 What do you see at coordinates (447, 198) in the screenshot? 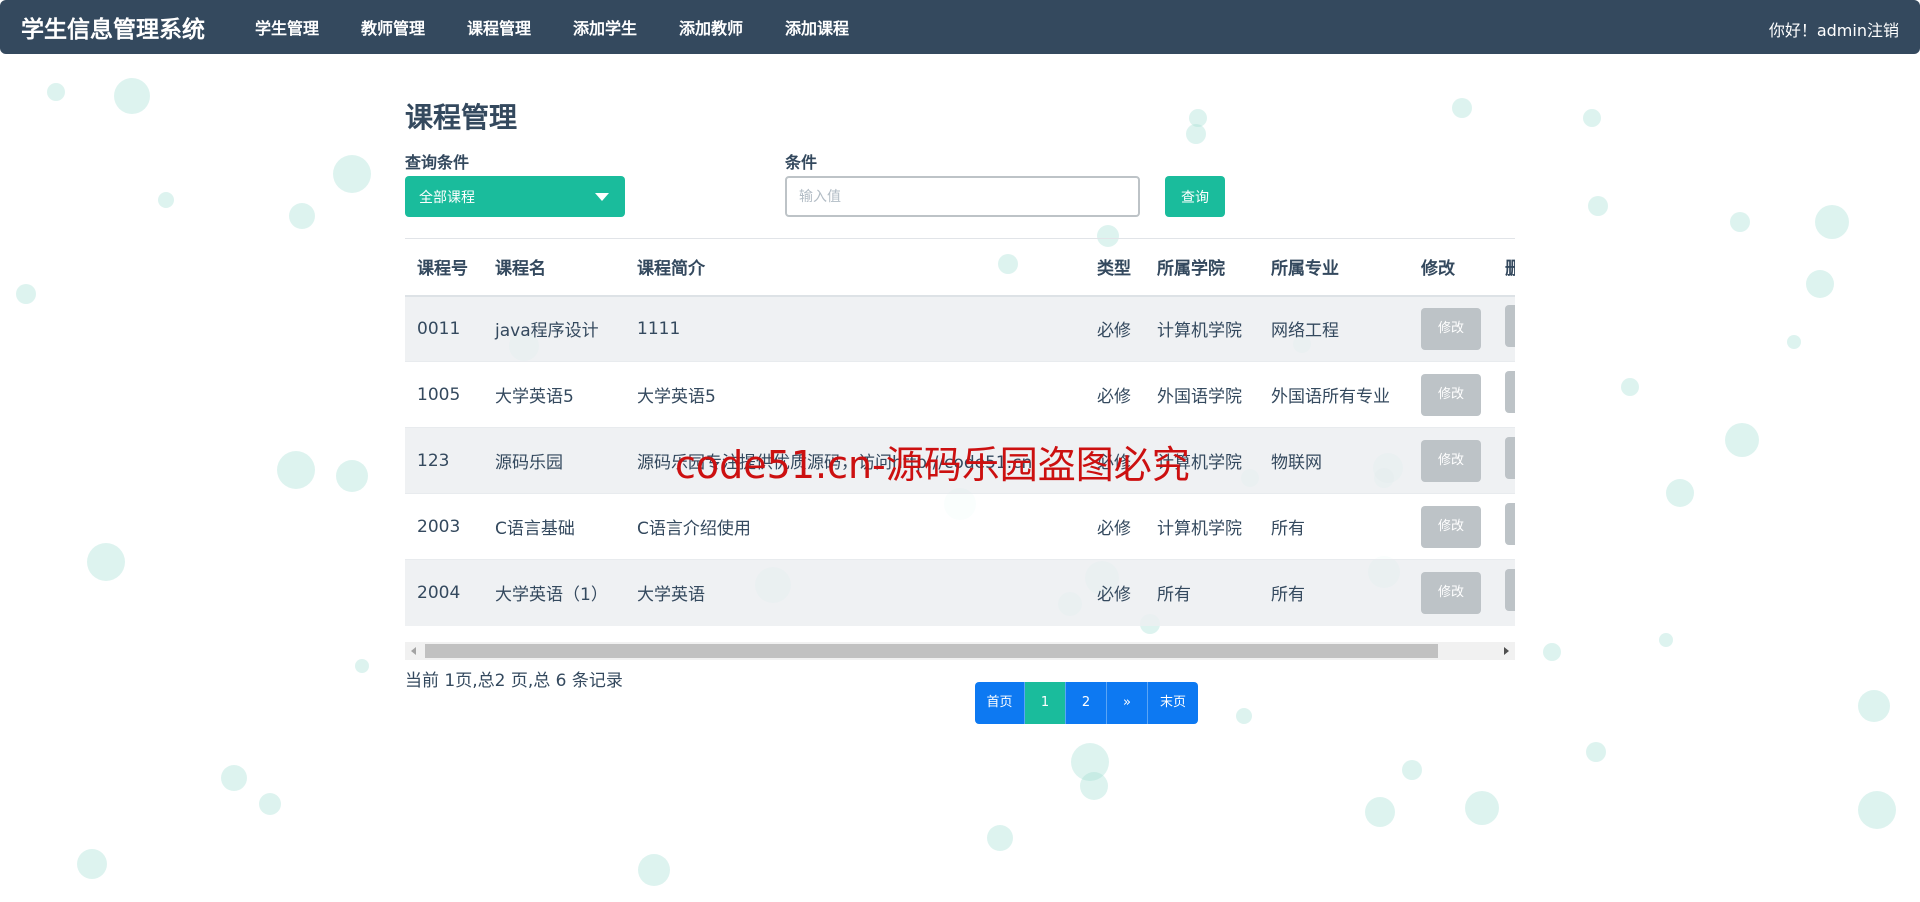
I see `select-value: 全部课程` at bounding box center [447, 198].